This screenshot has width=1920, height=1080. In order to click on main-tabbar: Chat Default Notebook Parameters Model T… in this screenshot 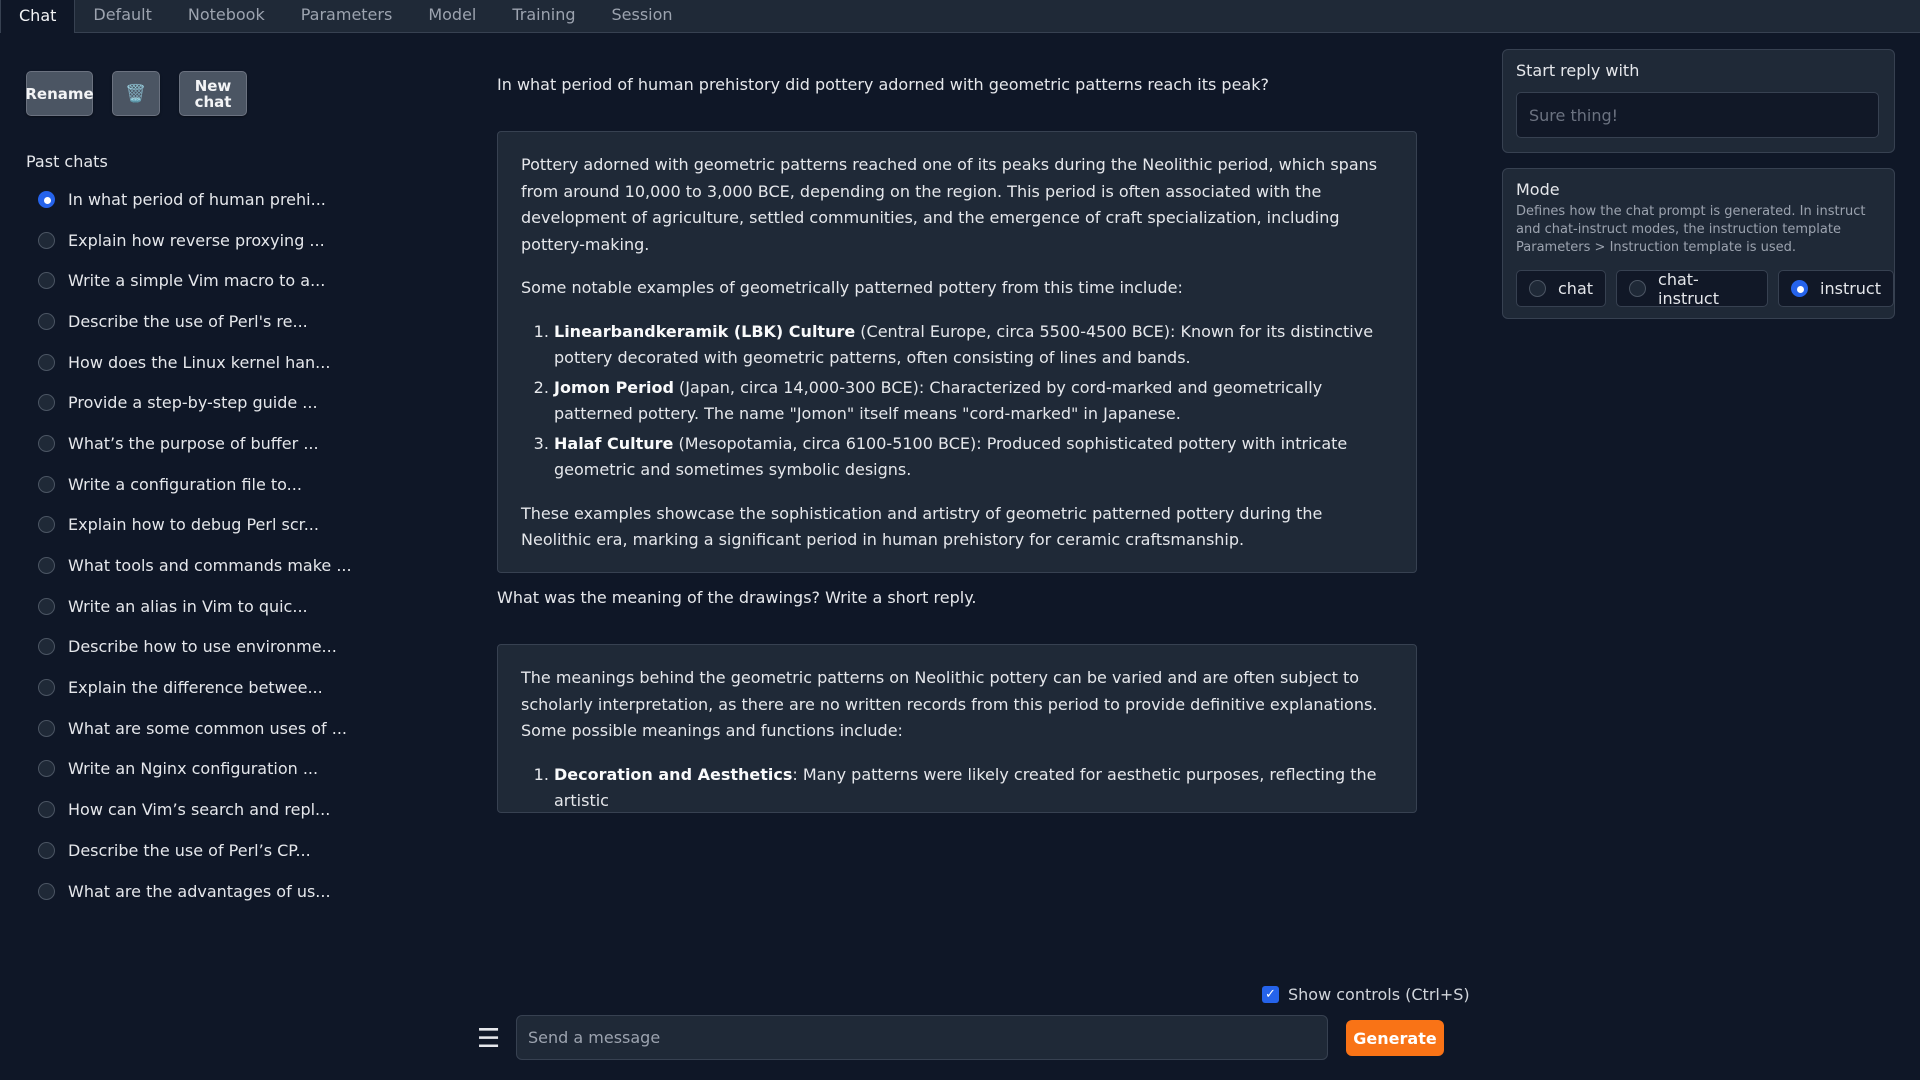, I will do `click(960, 16)`.